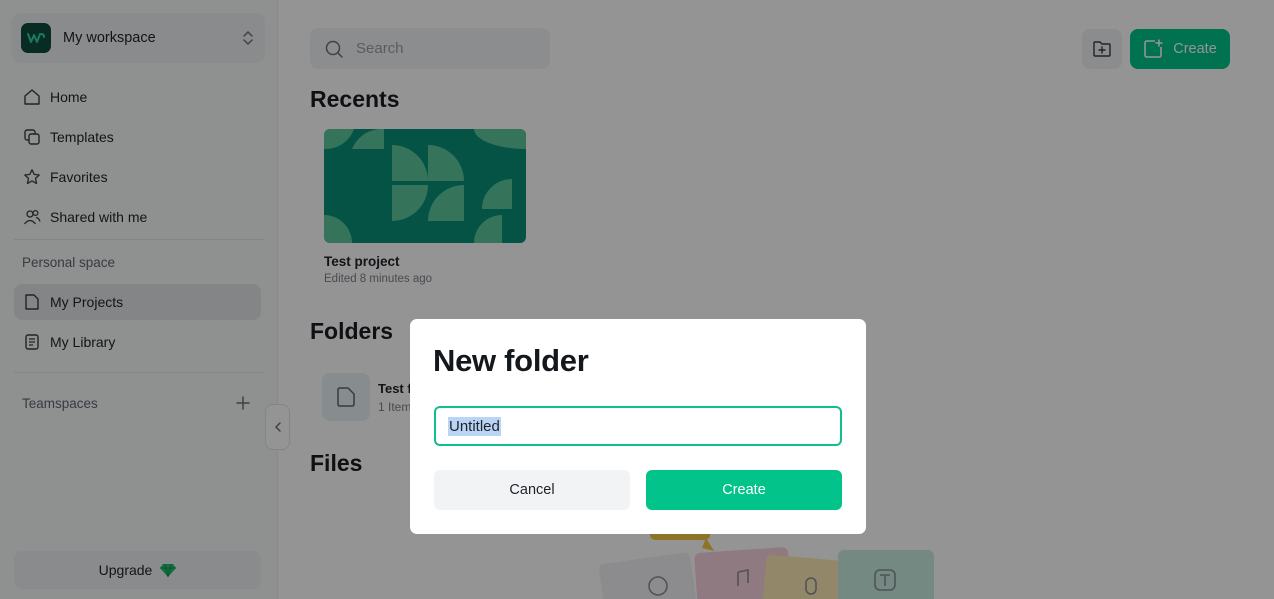 The height and width of the screenshot is (599, 1274). I want to click on dialog-create-button: Create, so click(744, 490).